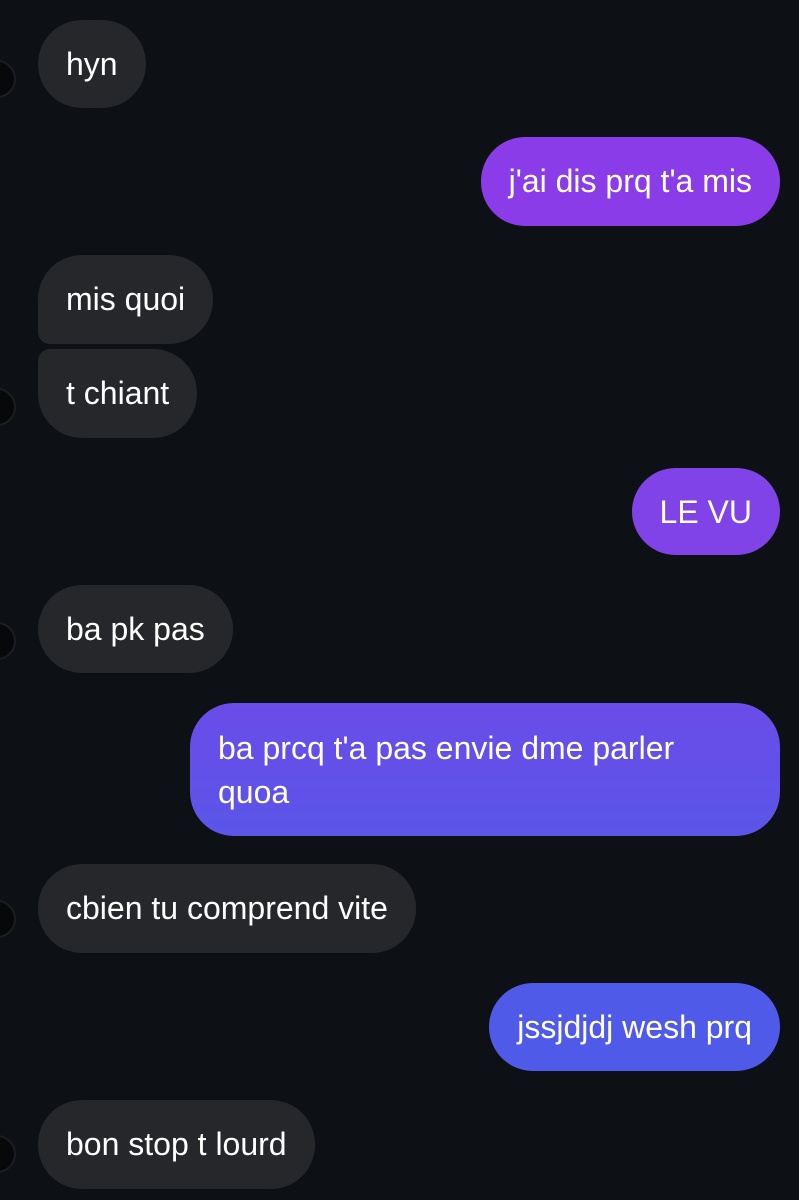 This screenshot has width=799, height=1200. I want to click on incoming-message-bubble: cbien tu comprend vite, so click(227, 908).